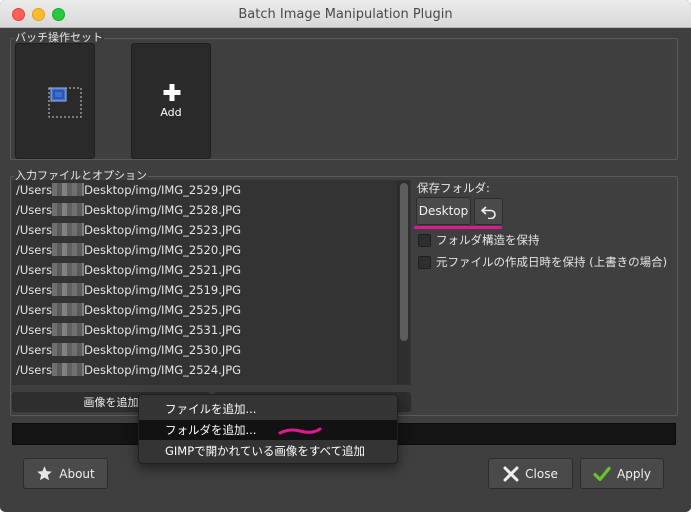 The image size is (691, 512). I want to click on file-list-row: /Users Desktop/img/IMG_2531.JPG, so click(211, 330).